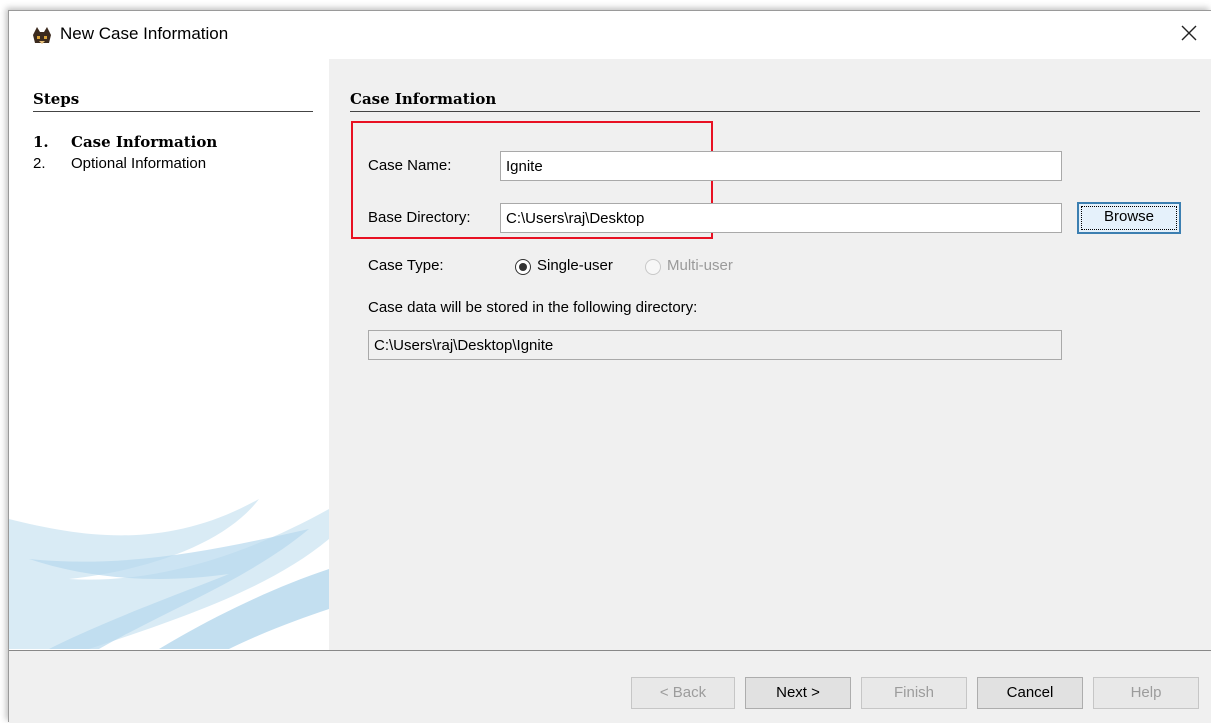 The image size is (1211, 723). I want to click on steps-heading: Steps, so click(56, 99).